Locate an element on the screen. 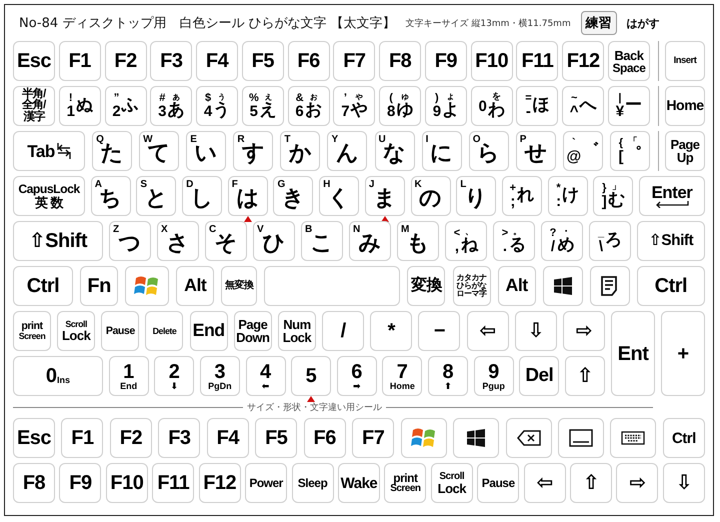  shift-symbol: ” is located at coordinates (117, 98).